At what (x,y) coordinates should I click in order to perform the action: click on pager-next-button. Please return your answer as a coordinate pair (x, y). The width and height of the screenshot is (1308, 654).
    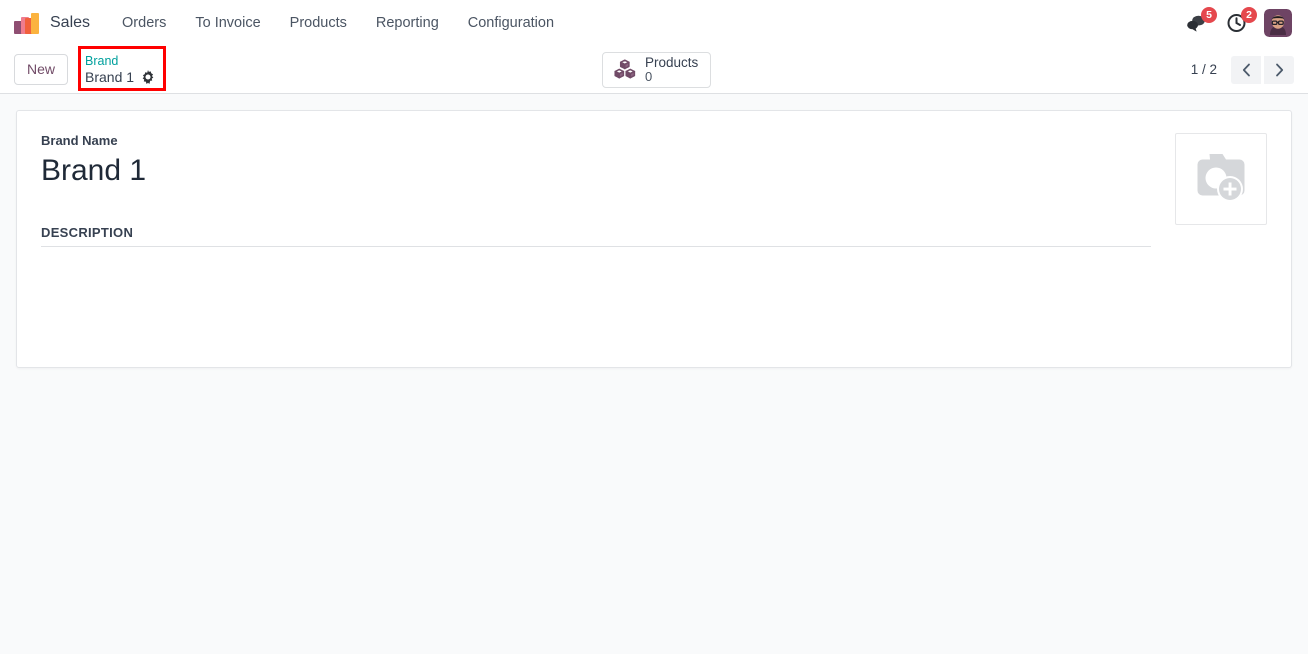
    Looking at the image, I should click on (1279, 69).